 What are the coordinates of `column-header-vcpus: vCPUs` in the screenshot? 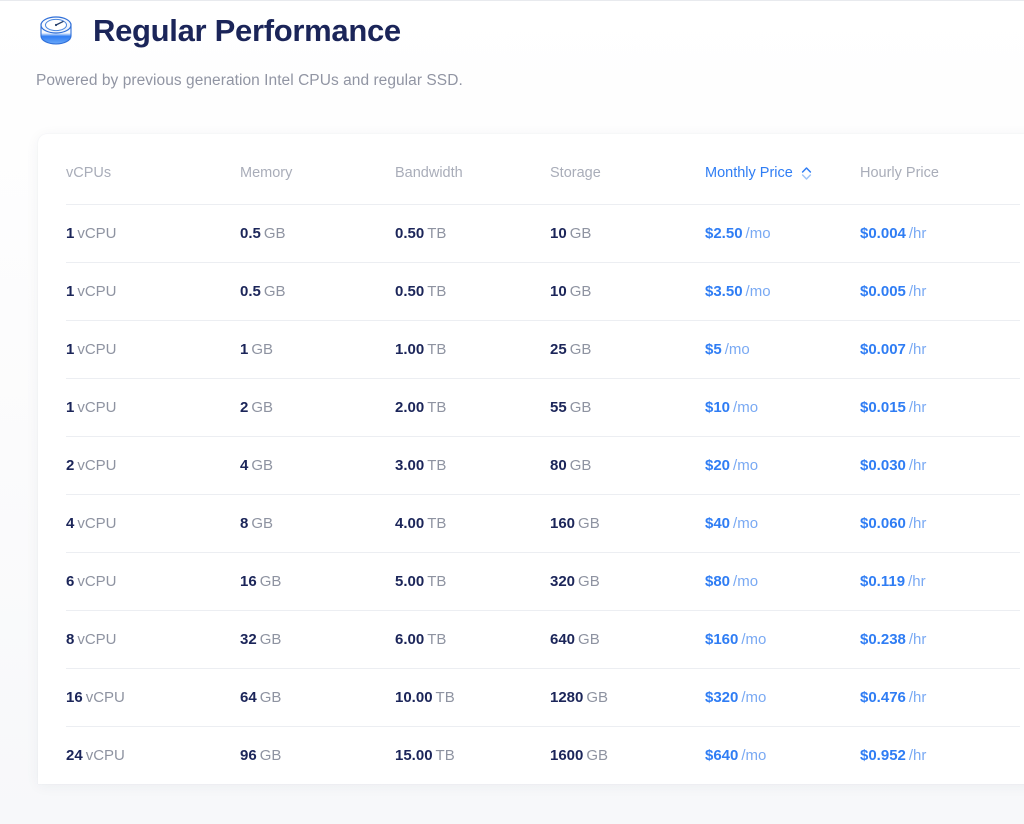 It's located at (153, 169).